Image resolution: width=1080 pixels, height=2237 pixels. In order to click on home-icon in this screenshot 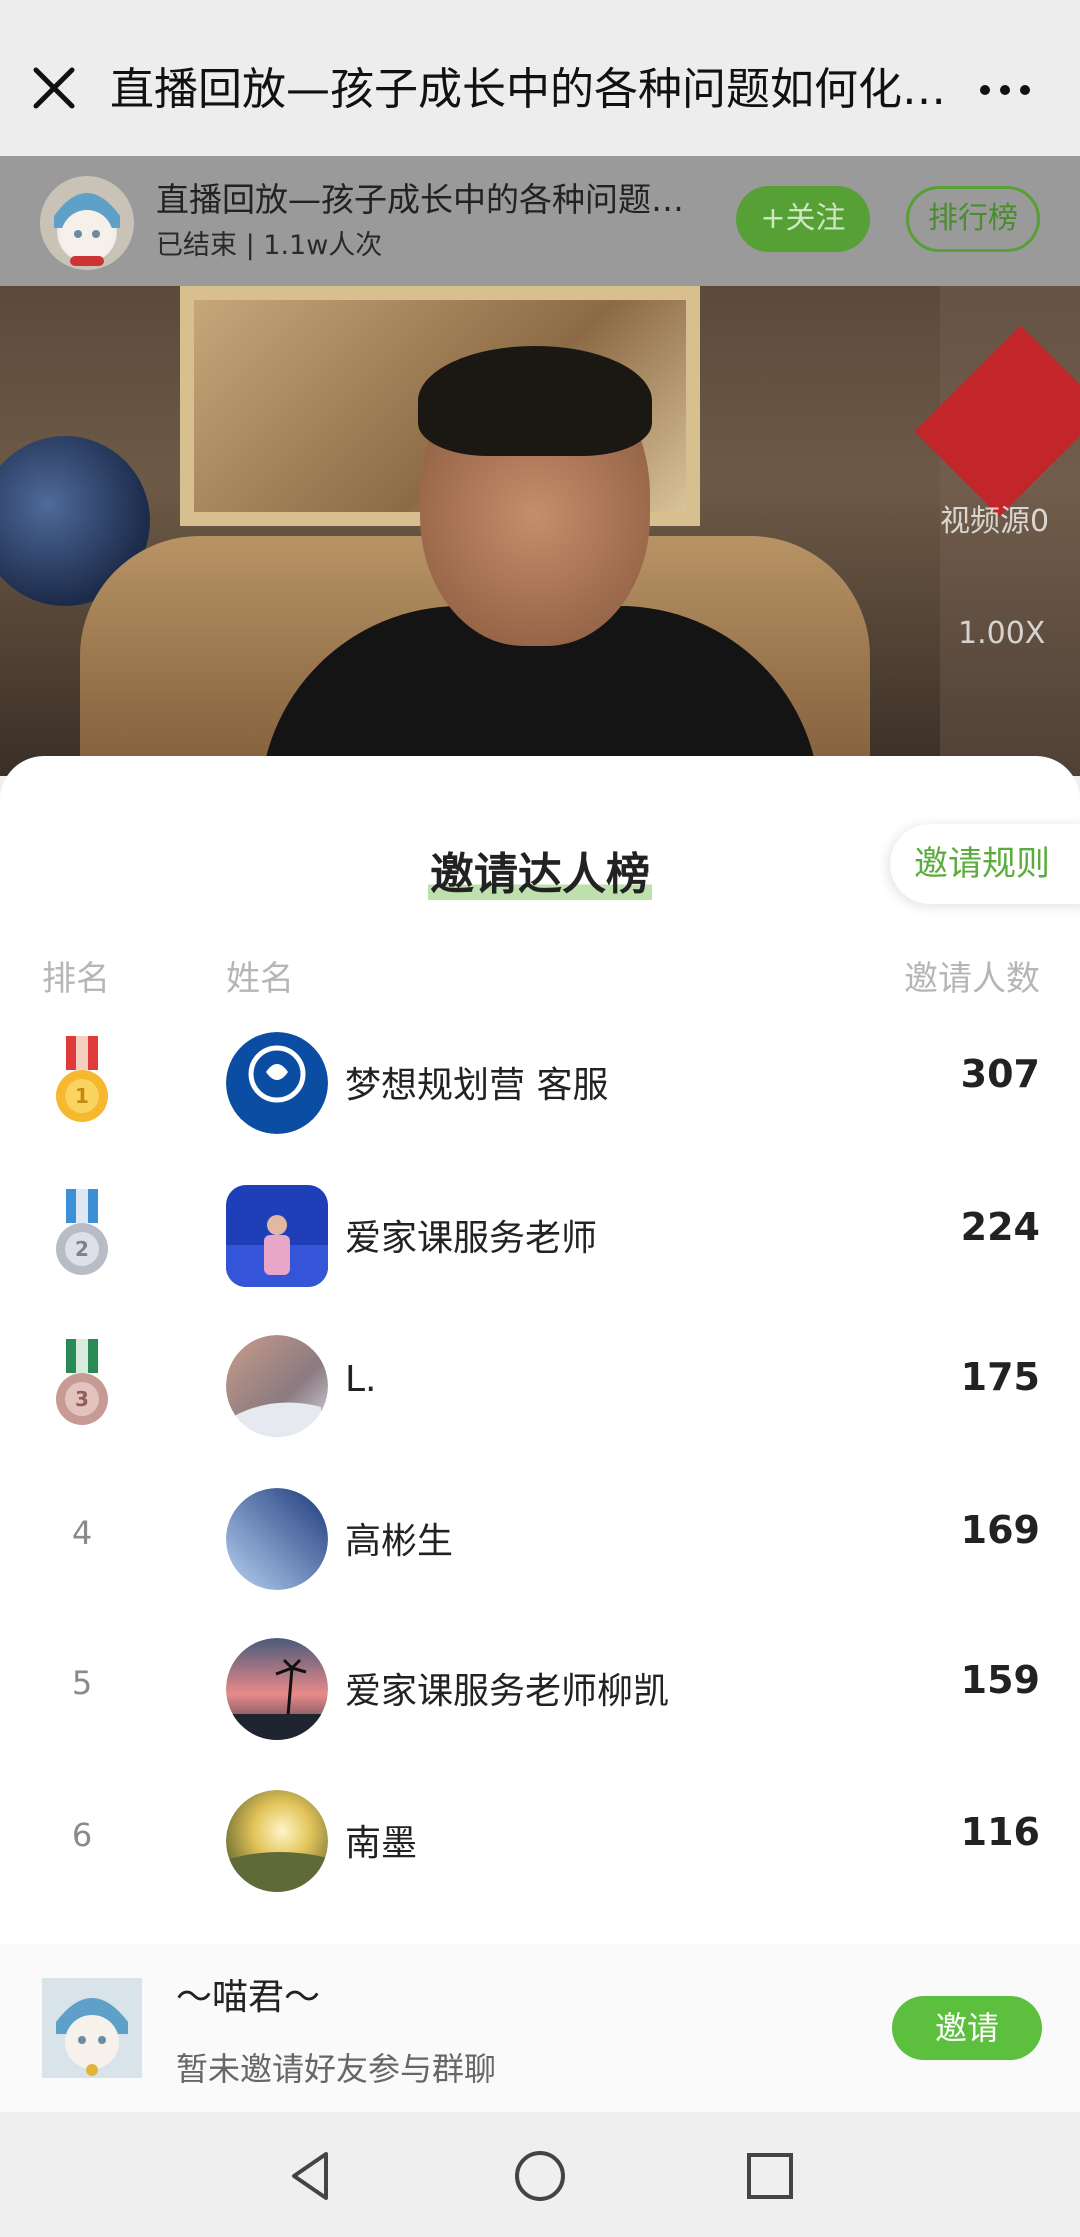, I will do `click(540, 2176)`.